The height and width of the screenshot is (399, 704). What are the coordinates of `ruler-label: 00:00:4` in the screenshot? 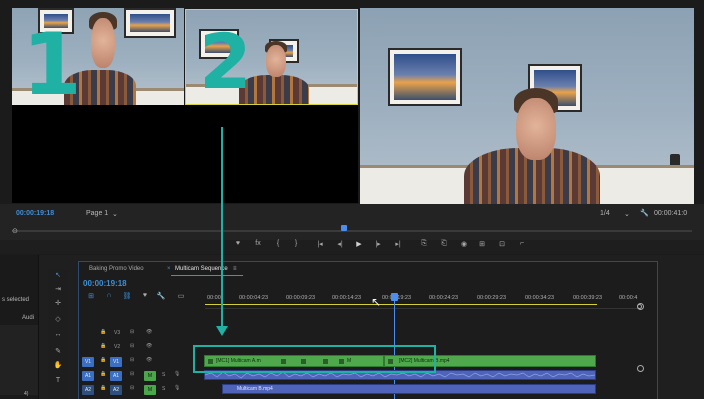 It's located at (628, 298).